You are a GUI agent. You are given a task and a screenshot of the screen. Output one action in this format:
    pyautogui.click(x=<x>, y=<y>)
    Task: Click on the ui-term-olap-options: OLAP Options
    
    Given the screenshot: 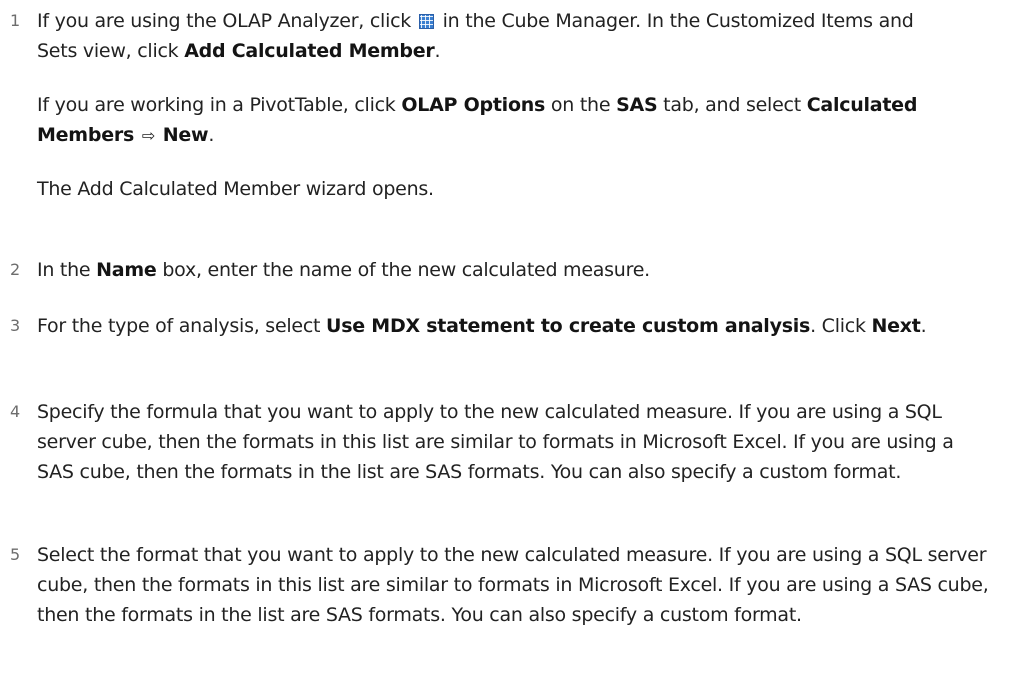 What is the action you would take?
    pyautogui.click(x=473, y=105)
    